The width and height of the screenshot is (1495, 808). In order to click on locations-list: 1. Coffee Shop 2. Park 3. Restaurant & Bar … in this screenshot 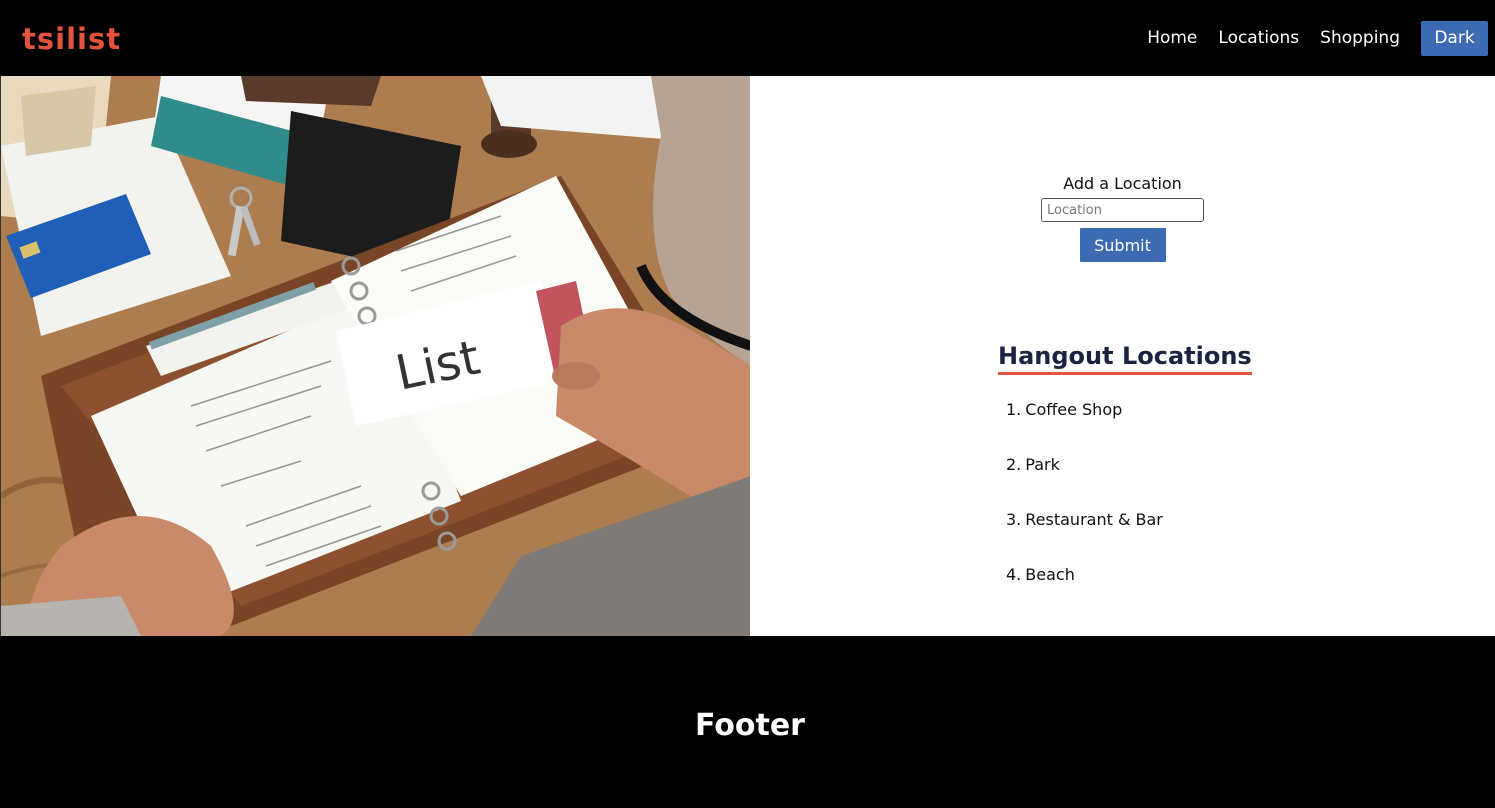, I will do `click(1084, 510)`.